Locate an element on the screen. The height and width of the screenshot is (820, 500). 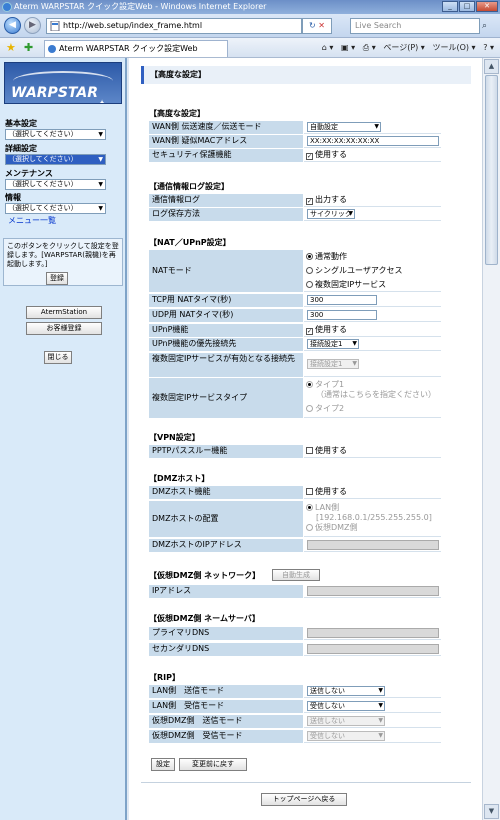
home-icon: ⌂ is located at coordinates (324, 47).